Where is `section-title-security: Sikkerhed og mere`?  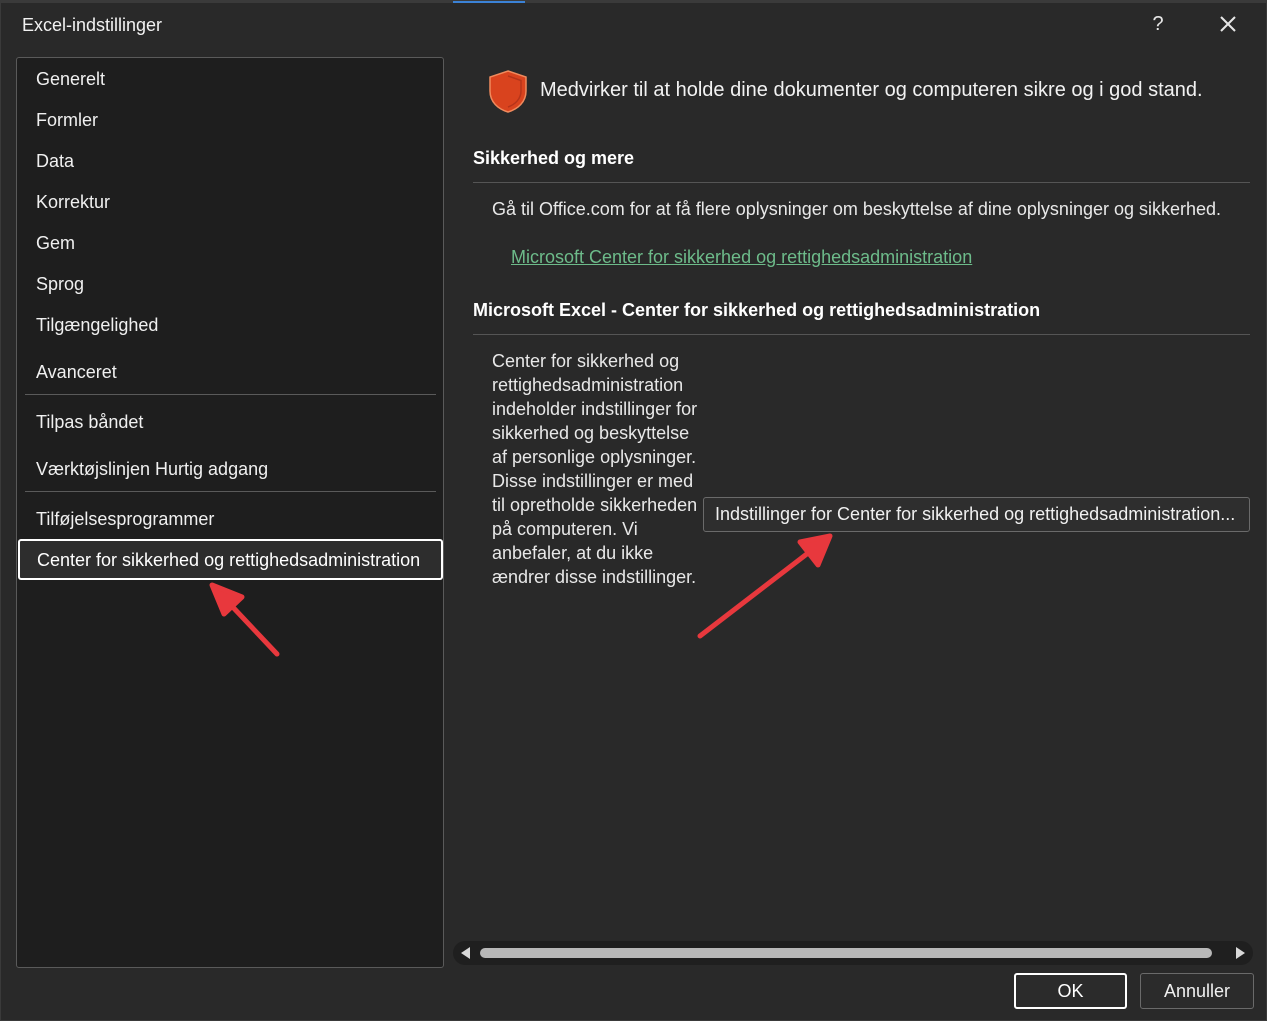 section-title-security: Sikkerhed og mere is located at coordinates (554, 158).